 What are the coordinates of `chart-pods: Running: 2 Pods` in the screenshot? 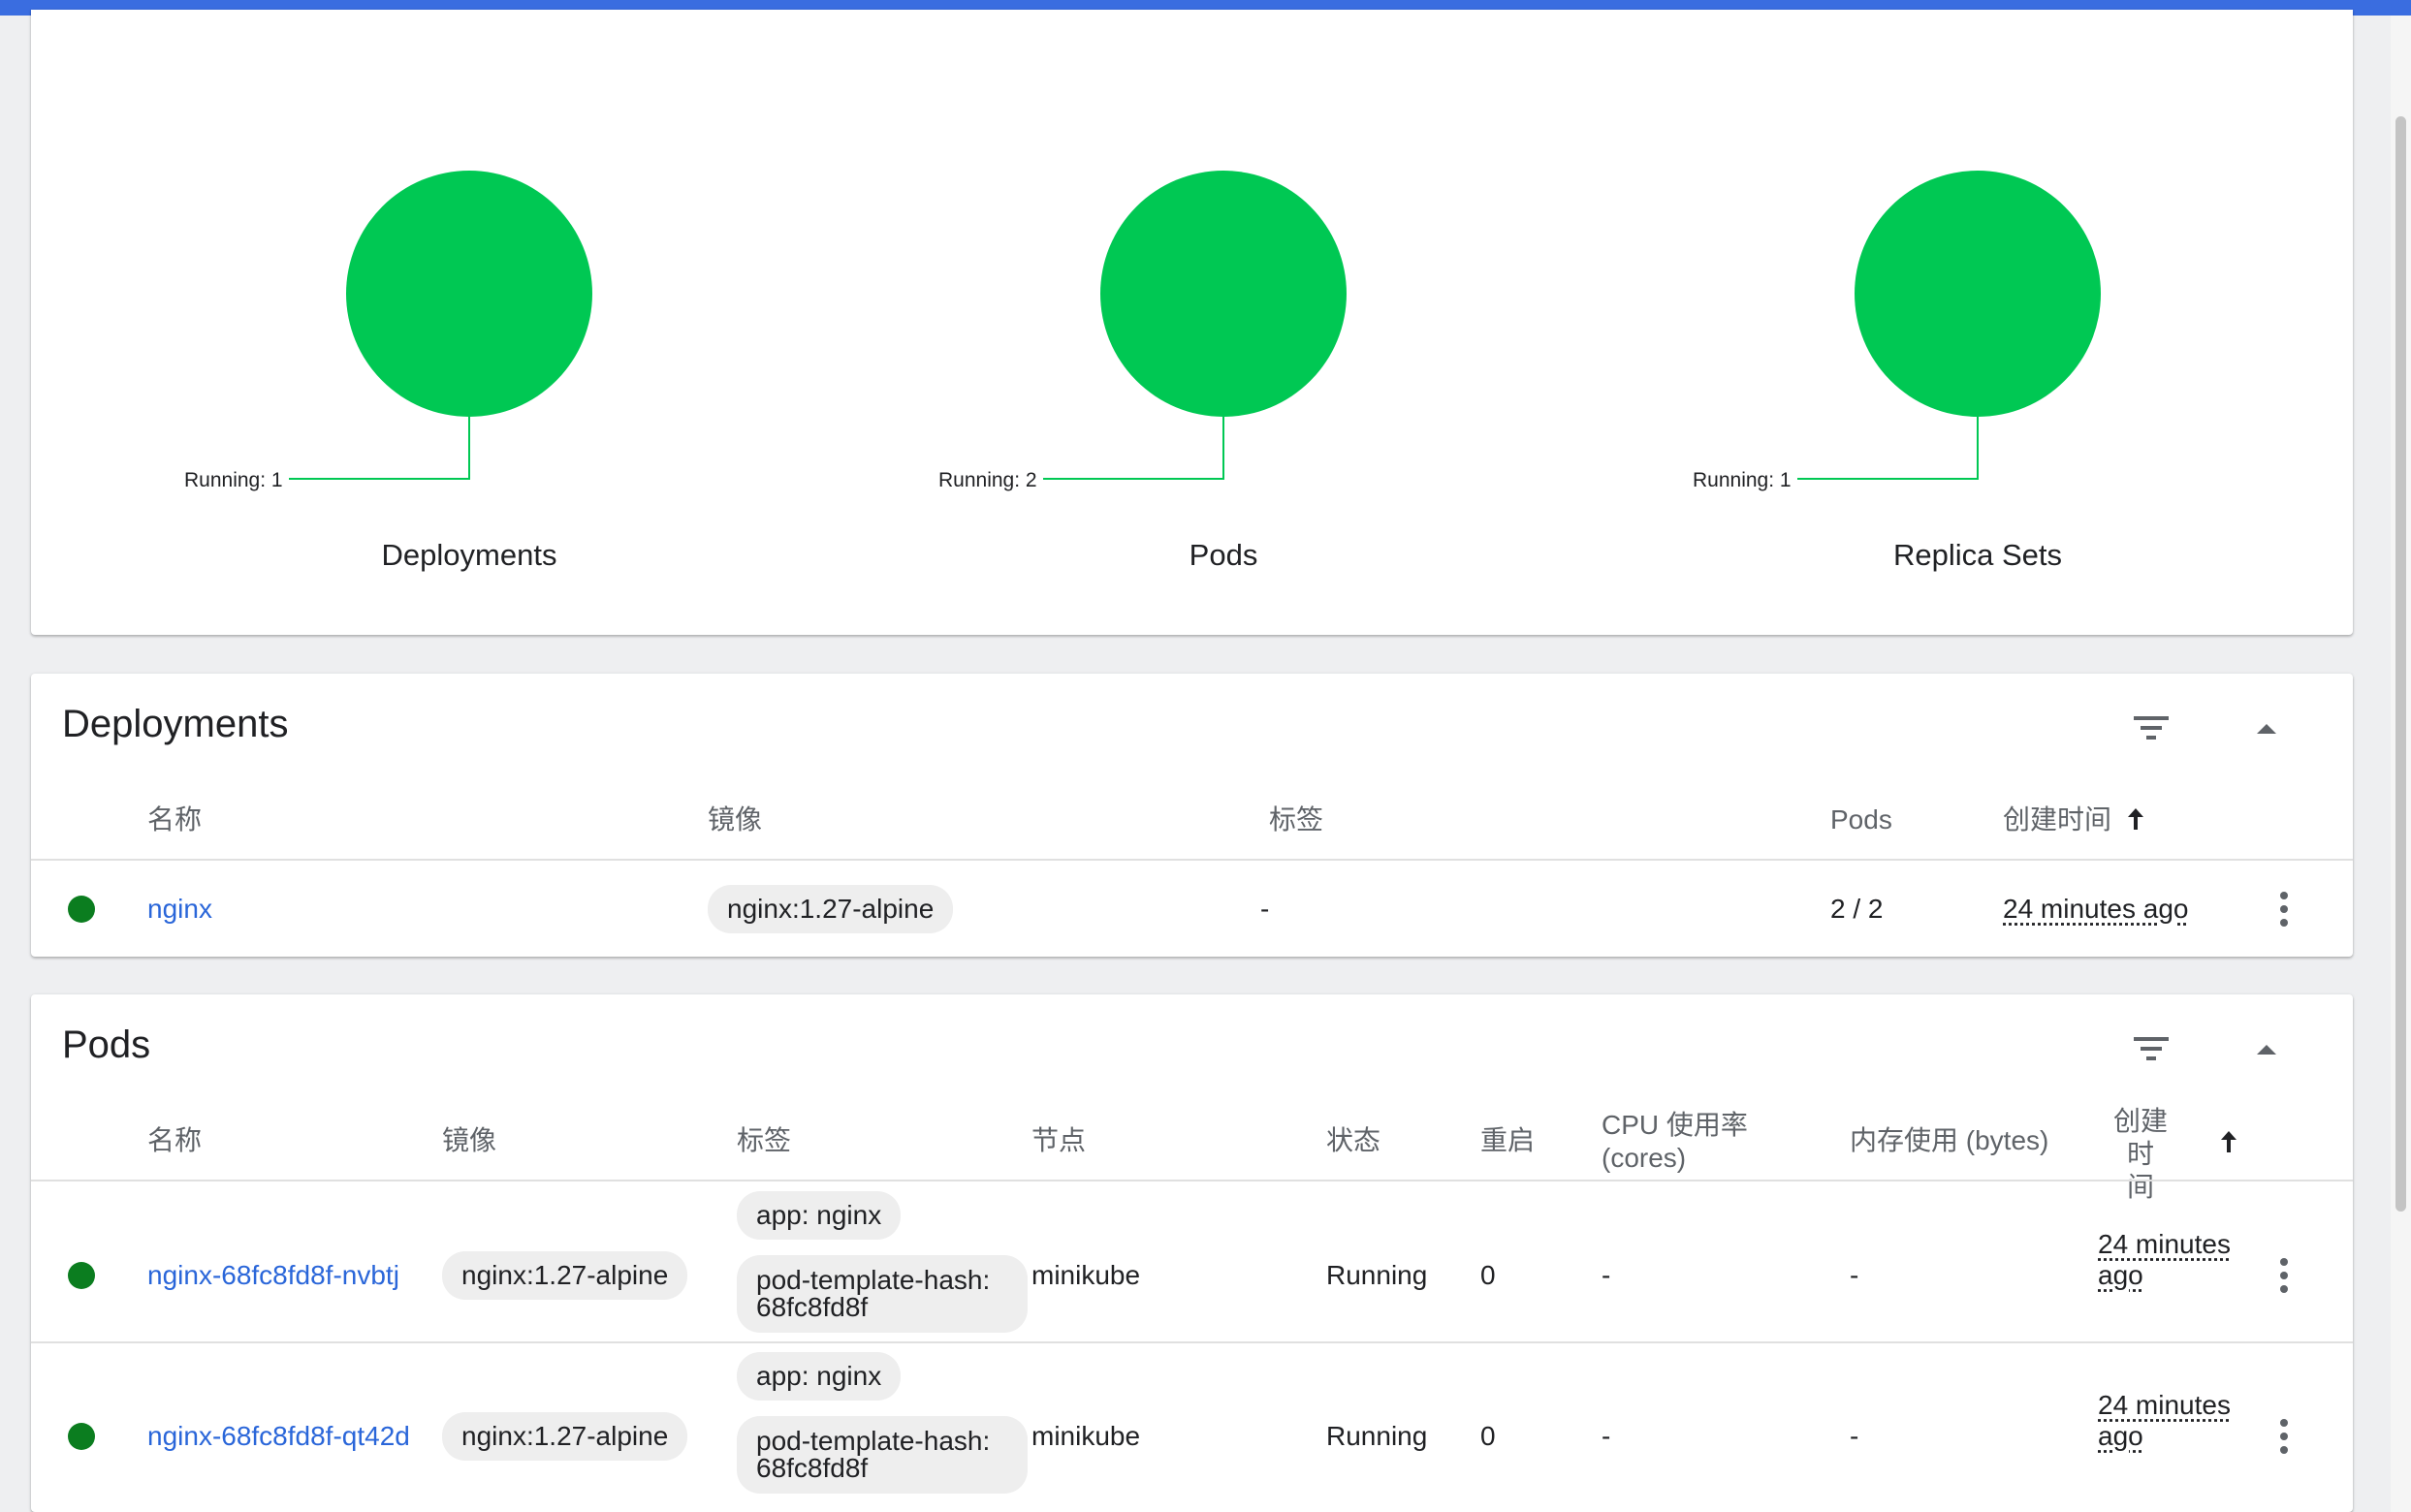 It's located at (1192, 323).